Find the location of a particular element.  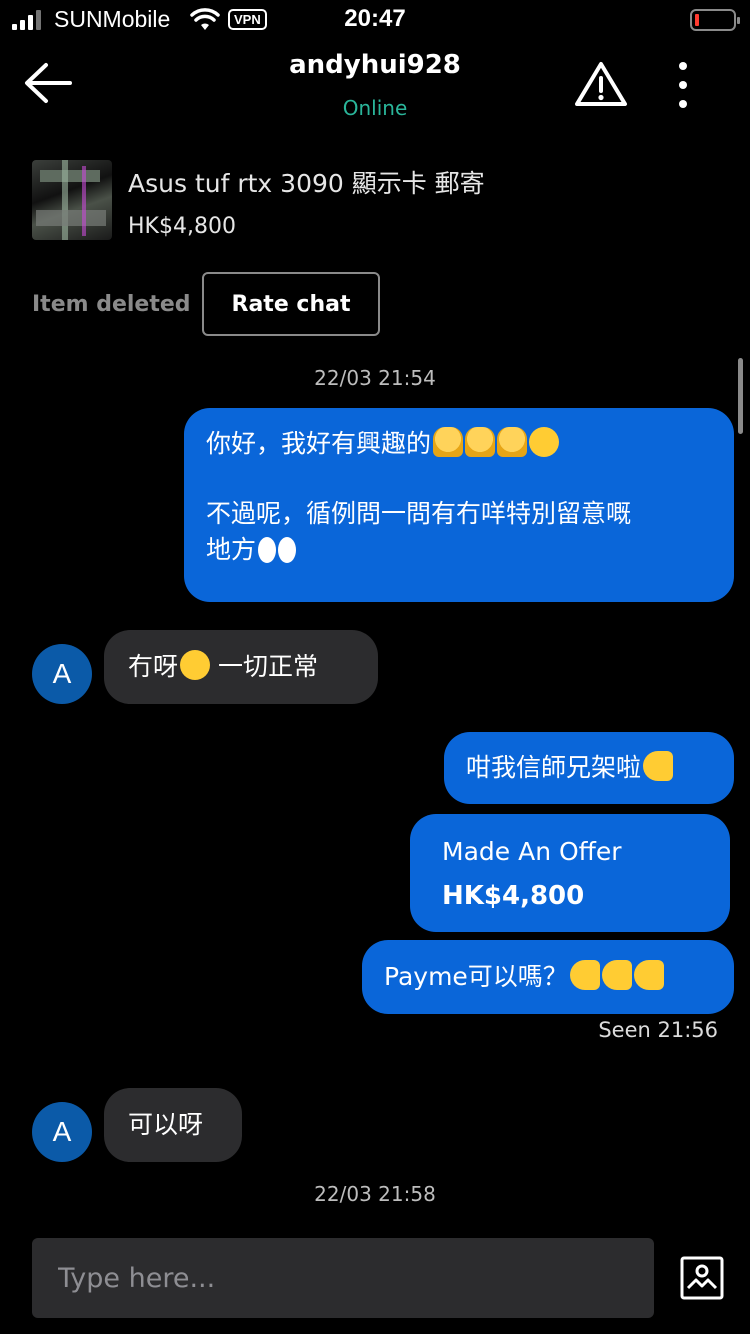

more-vertical-icon is located at coordinates (683, 85).